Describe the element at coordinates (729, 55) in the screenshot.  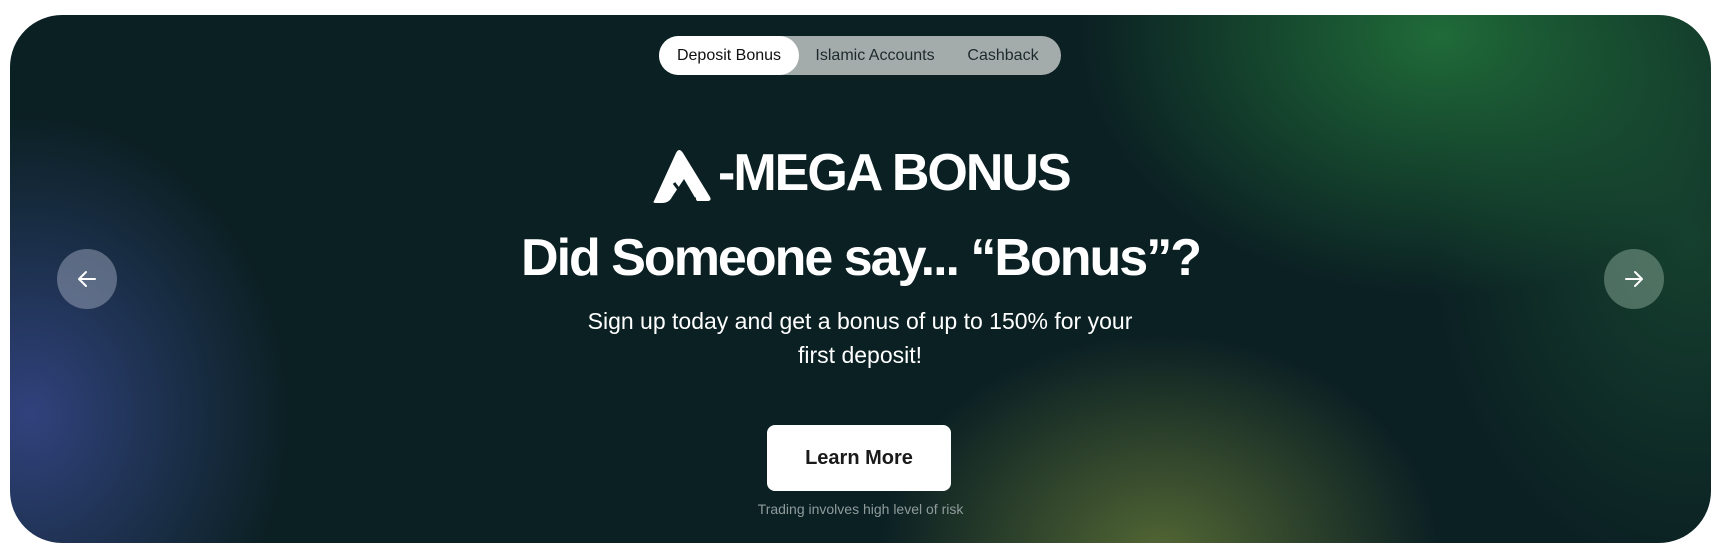
I see `tab-deposit-bonus: Deposit Bonus` at that location.